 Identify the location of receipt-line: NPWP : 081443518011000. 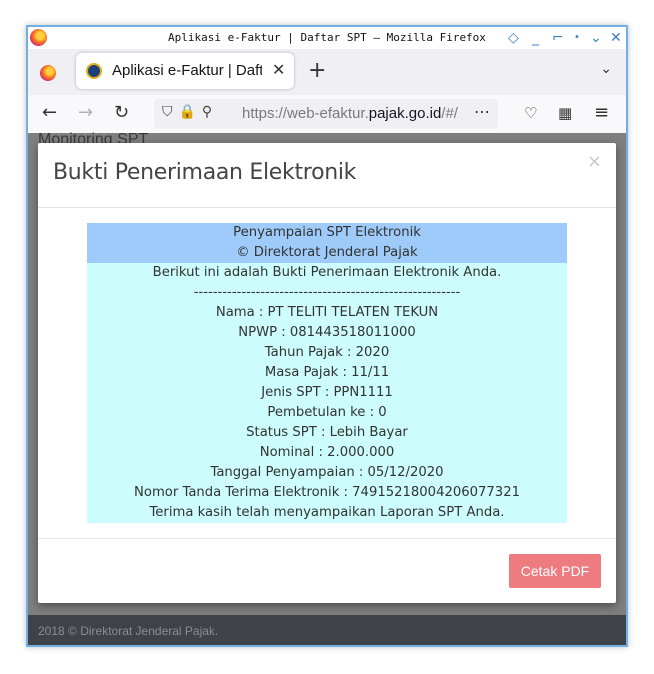
(327, 332).